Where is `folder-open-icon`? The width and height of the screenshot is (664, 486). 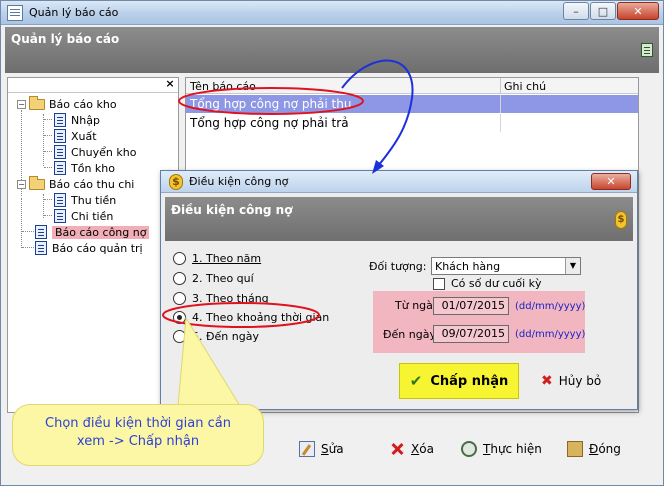 folder-open-icon is located at coordinates (37, 182).